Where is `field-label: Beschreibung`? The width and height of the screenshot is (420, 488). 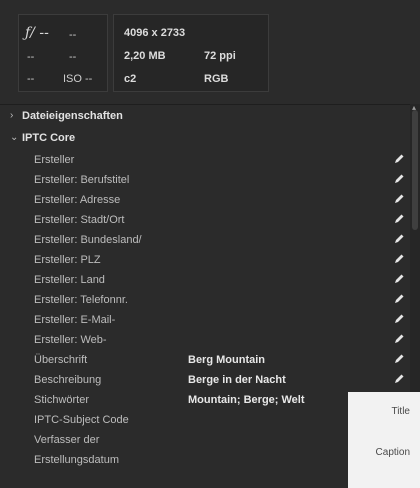 field-label: Beschreibung is located at coordinates (68, 380).